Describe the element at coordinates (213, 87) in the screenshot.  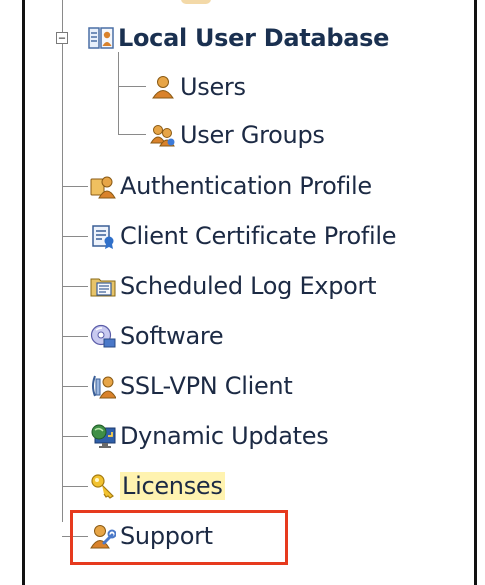
I see `tree-item-label: Users` at that location.